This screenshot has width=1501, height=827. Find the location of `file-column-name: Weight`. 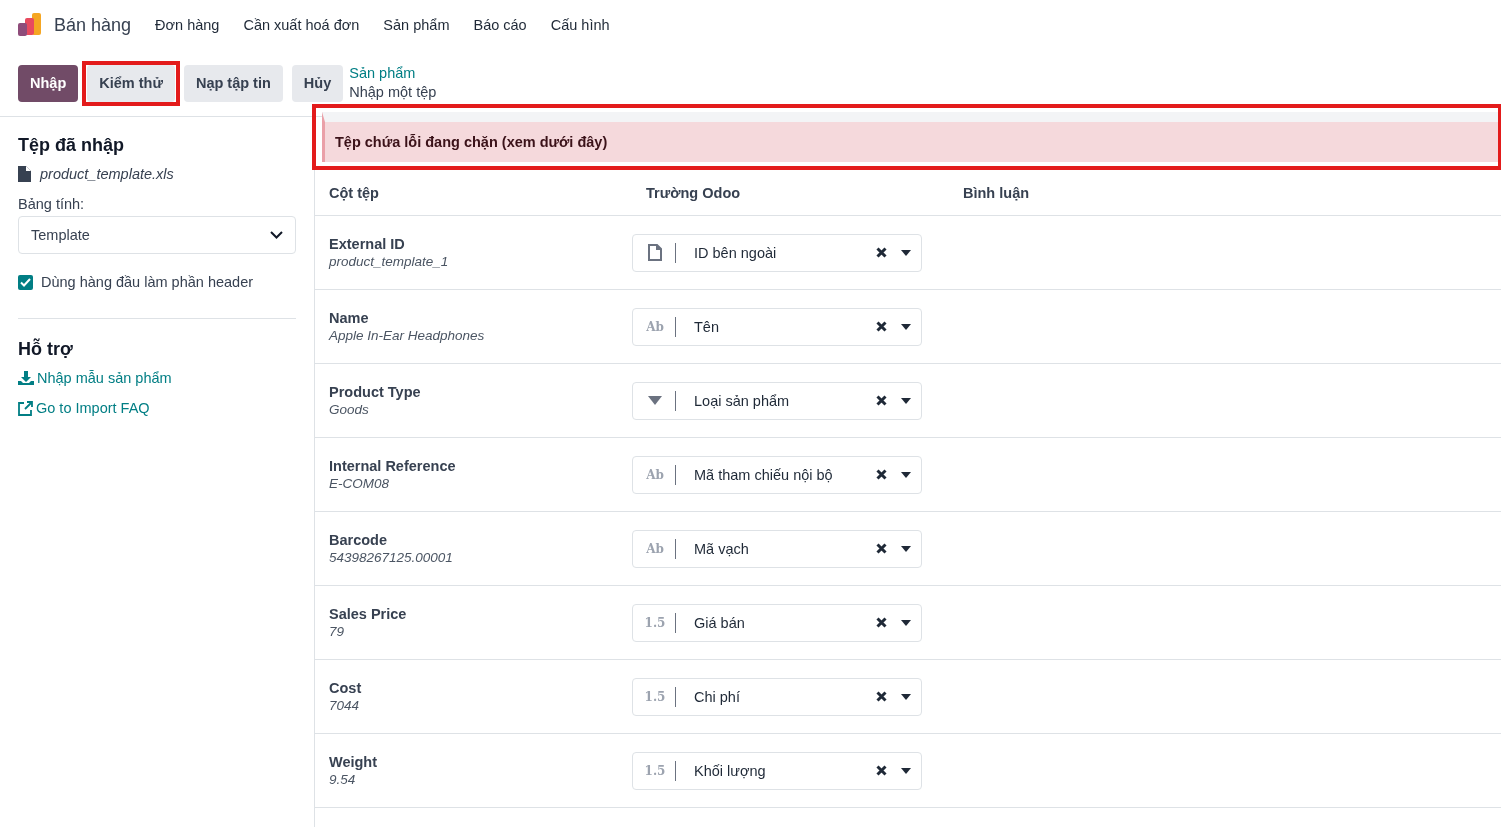

file-column-name: Weight is located at coordinates (354, 762).